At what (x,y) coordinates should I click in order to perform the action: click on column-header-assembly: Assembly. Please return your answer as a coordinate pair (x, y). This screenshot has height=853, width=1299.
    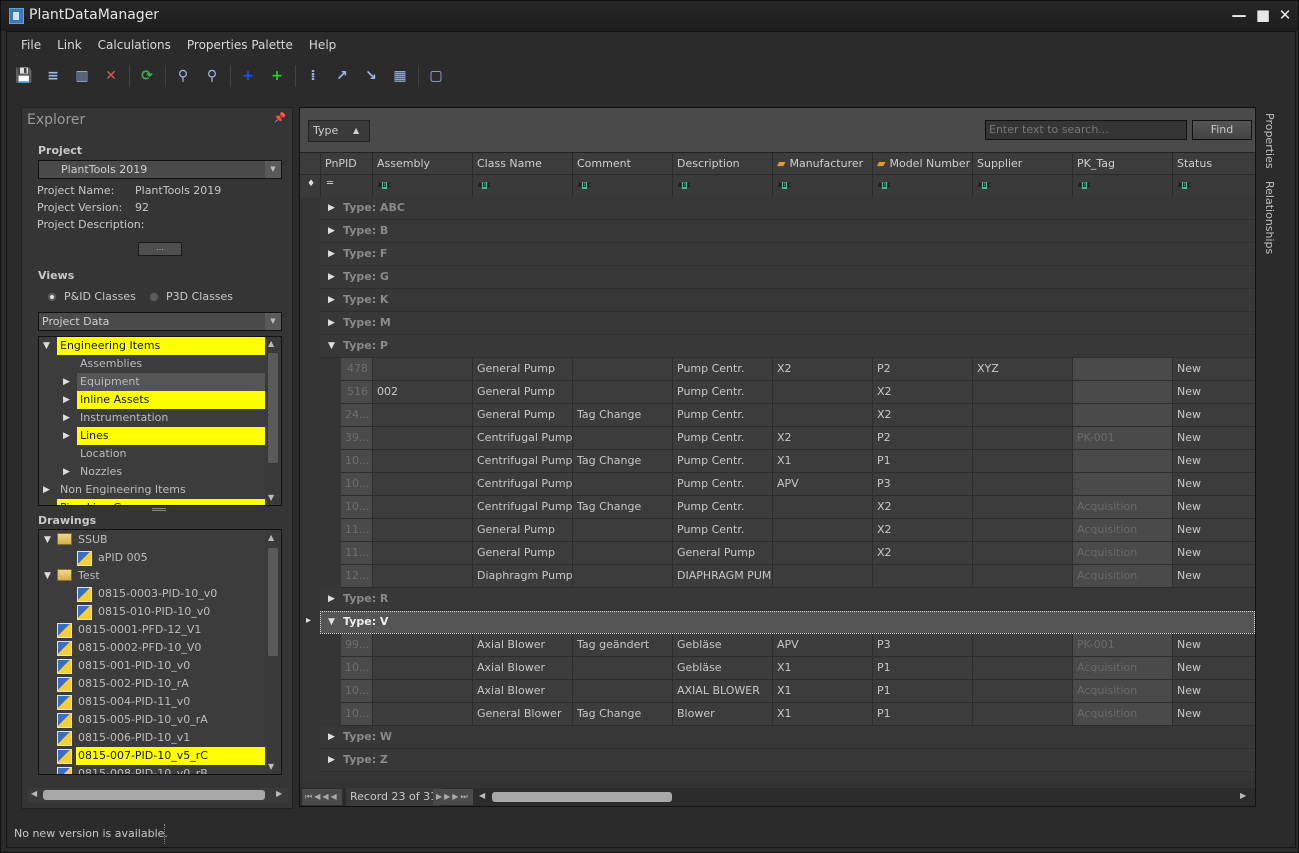
    Looking at the image, I should click on (422, 164).